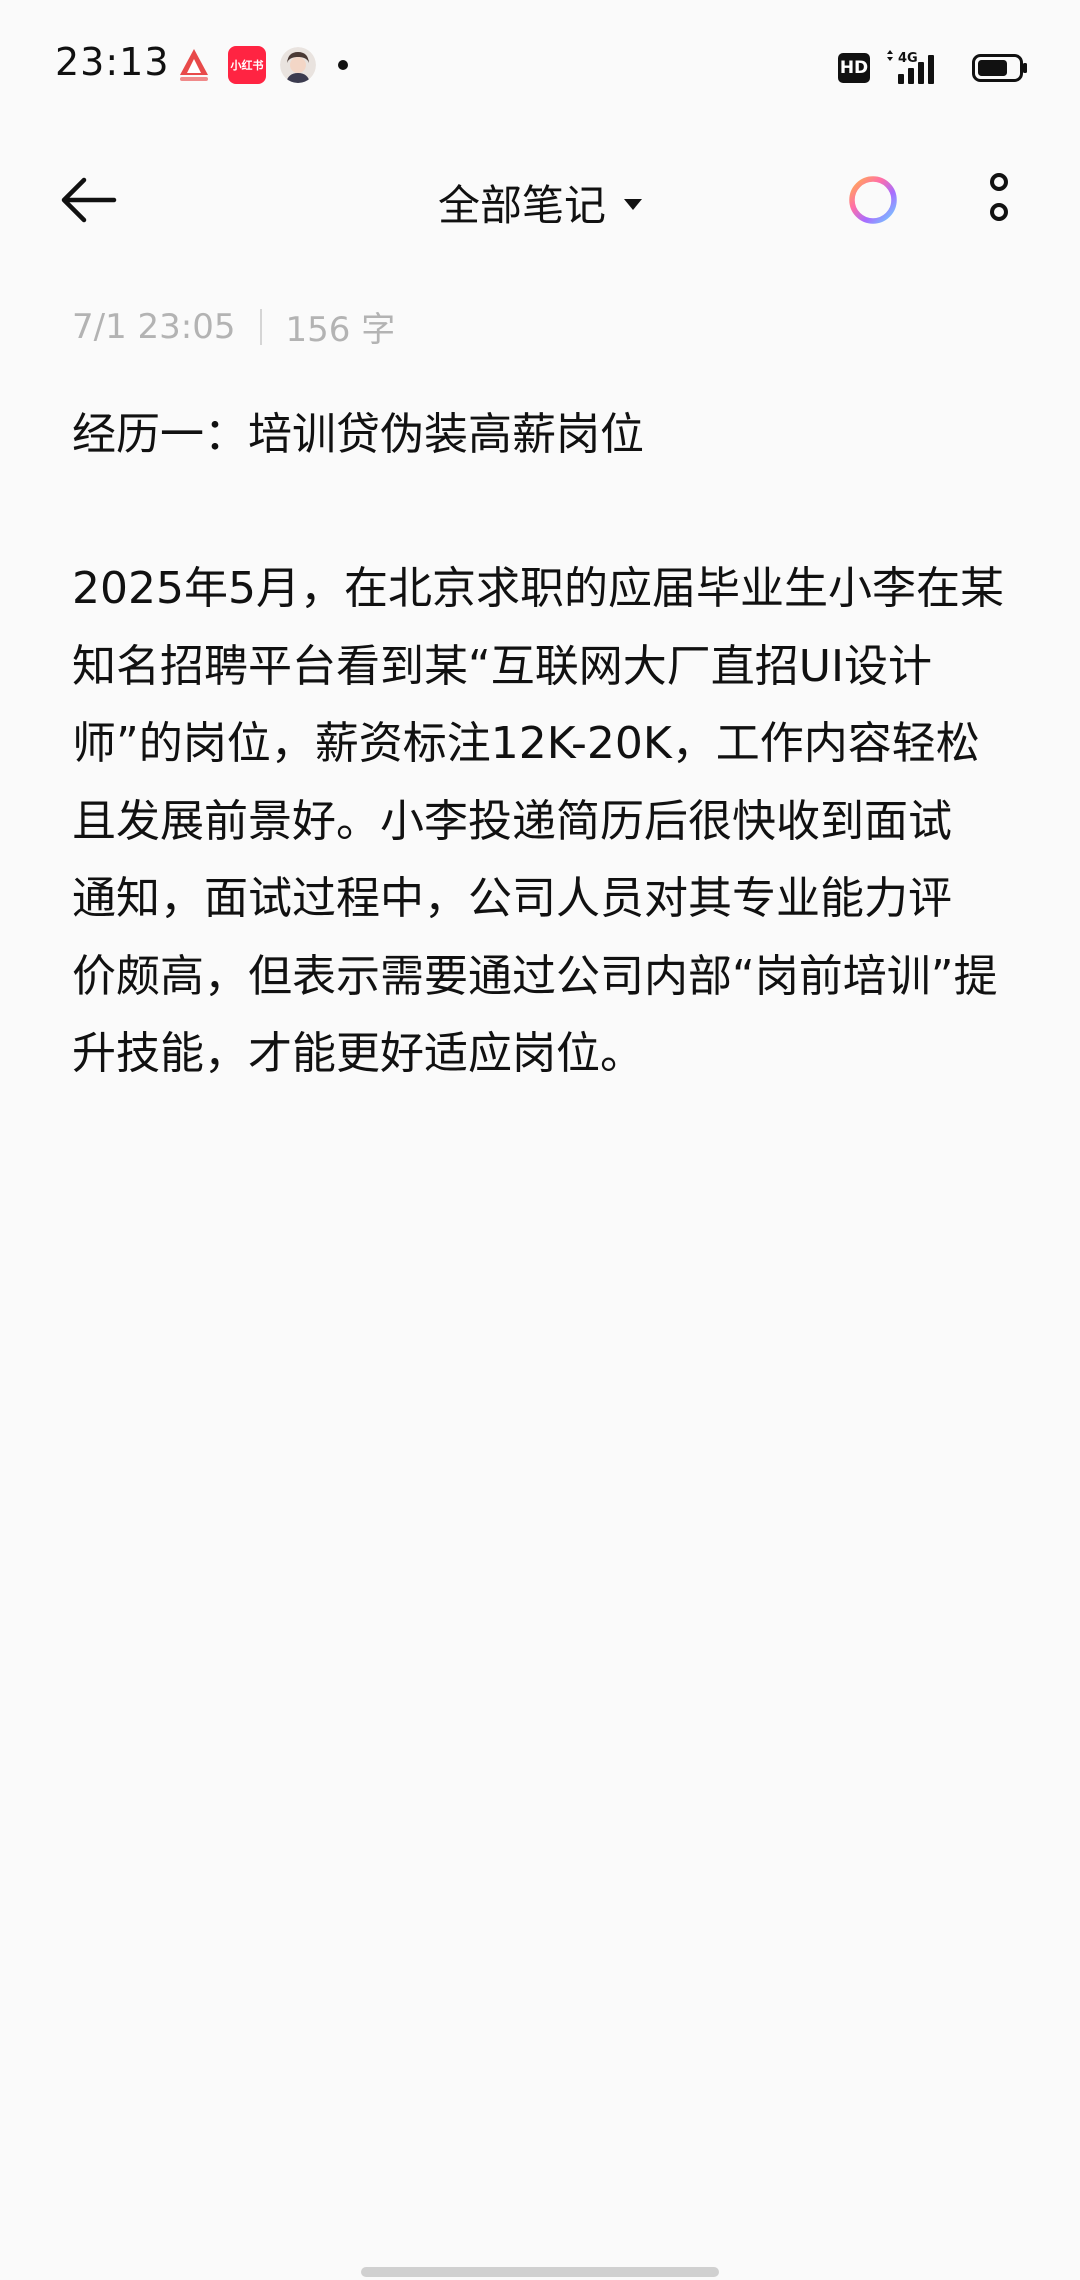 The height and width of the screenshot is (2280, 1080). What do you see at coordinates (526, 743) in the screenshot?
I see `note-body-line: 师”的岗位，薪资标注12K-20K，工作内容轻松` at bounding box center [526, 743].